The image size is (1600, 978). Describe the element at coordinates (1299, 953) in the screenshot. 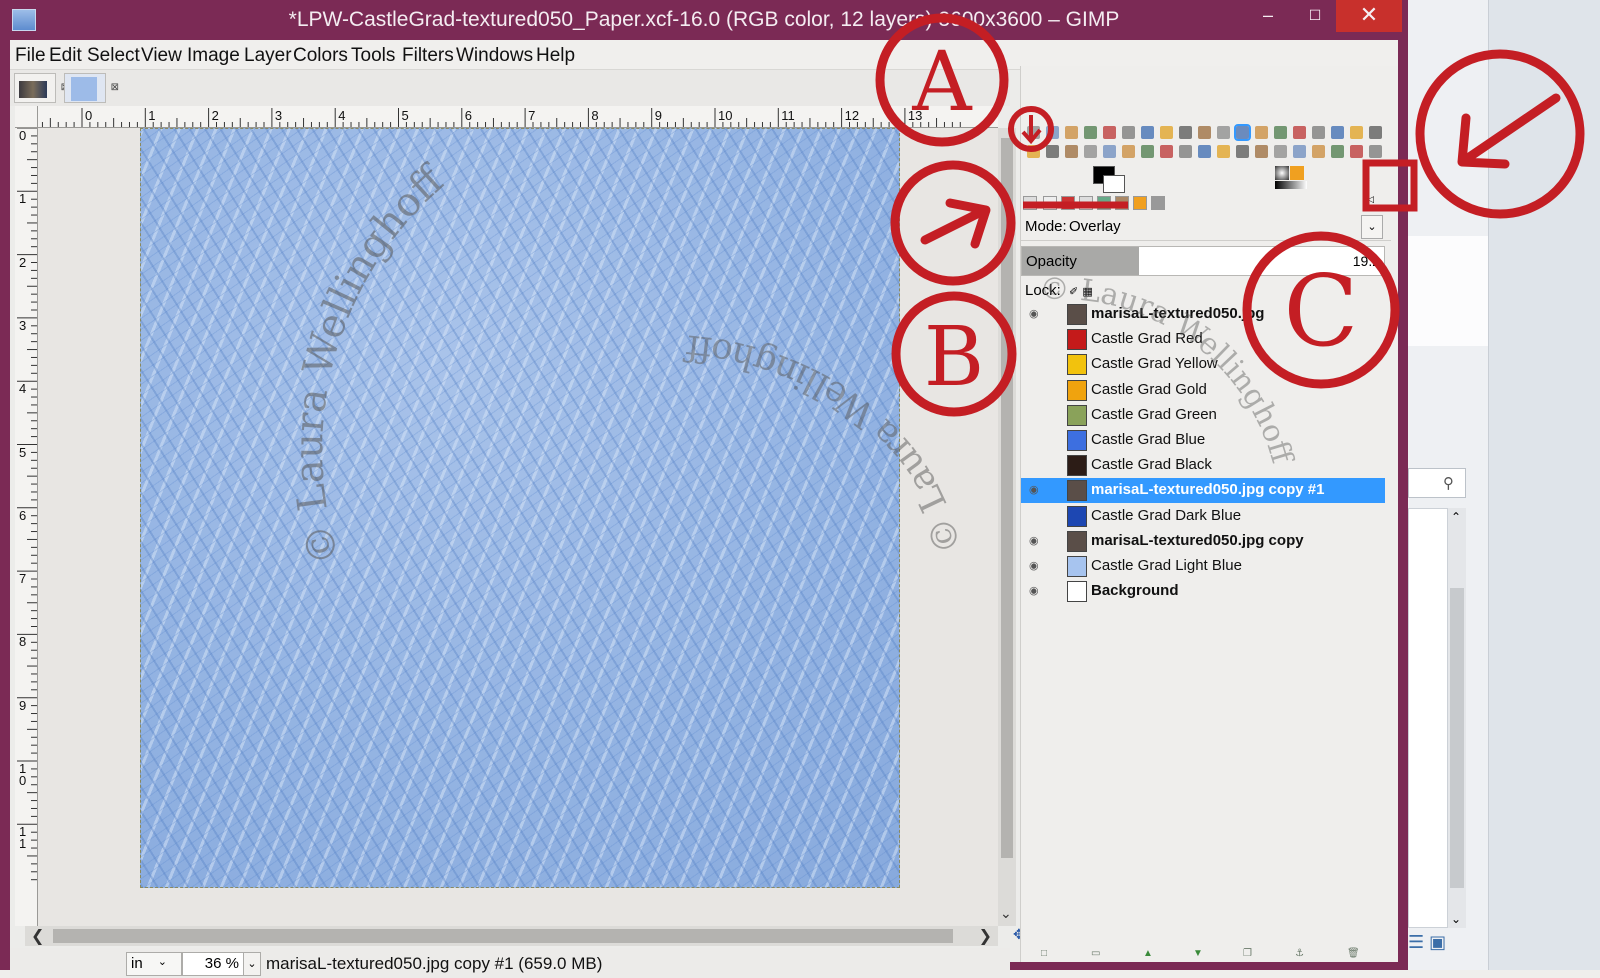

I see `anchor-layer-icon: ⚓` at that location.